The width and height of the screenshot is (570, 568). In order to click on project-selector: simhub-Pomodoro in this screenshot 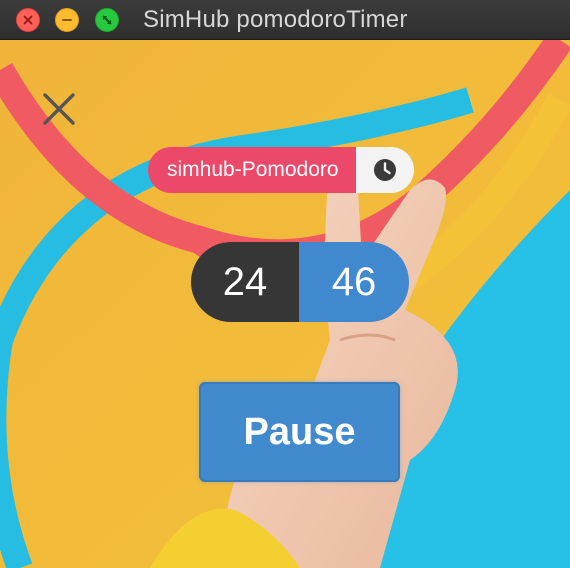, I will do `click(281, 170)`.